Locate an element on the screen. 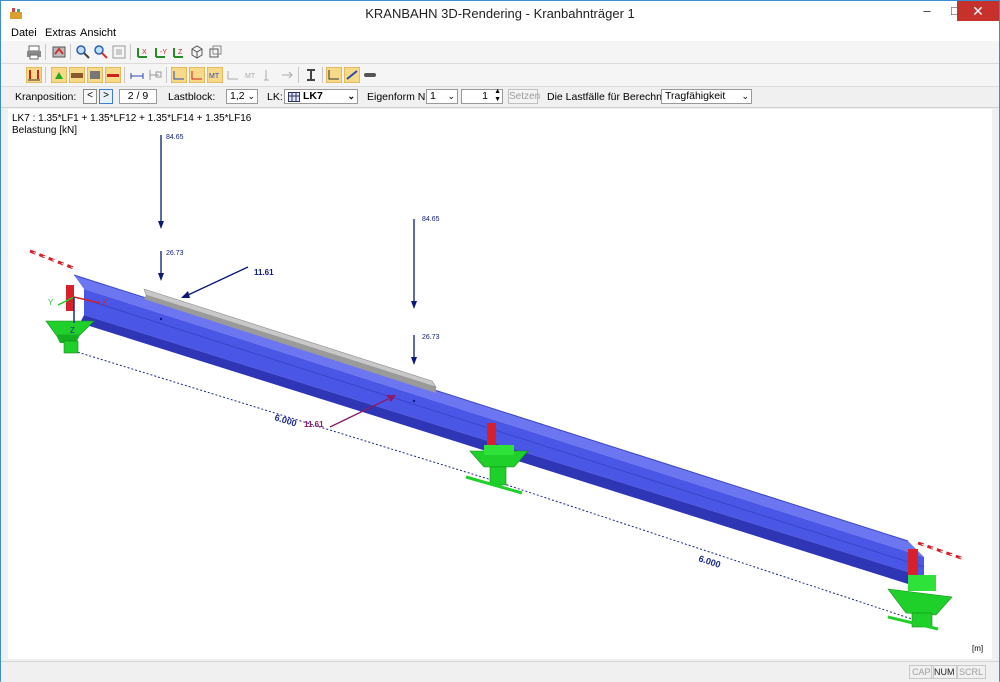 The width and height of the screenshot is (1000, 682). support-icon is located at coordinates (59, 75).